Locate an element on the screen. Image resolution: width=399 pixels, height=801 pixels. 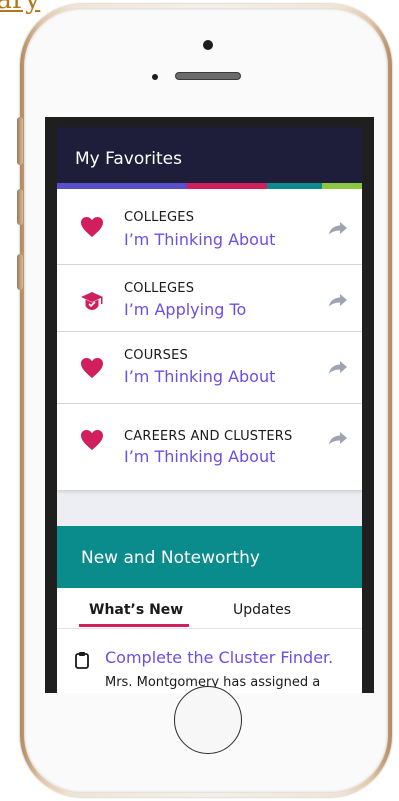
favorite-item-colleges-thinking: COLLEGES I’m Thinking About is located at coordinates (209, 227).